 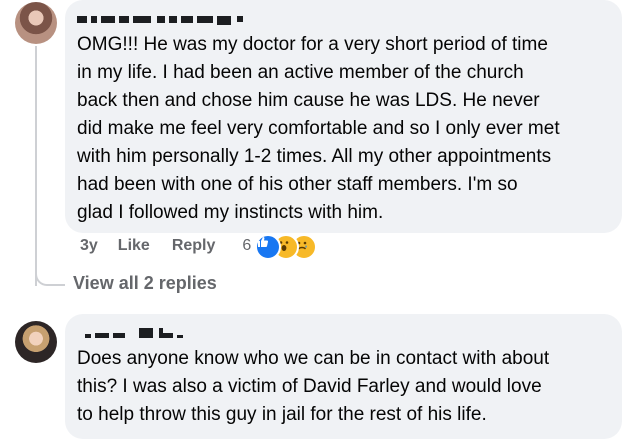 I want to click on comment-actions: 3y Like Reply 6, so click(x=199, y=247).